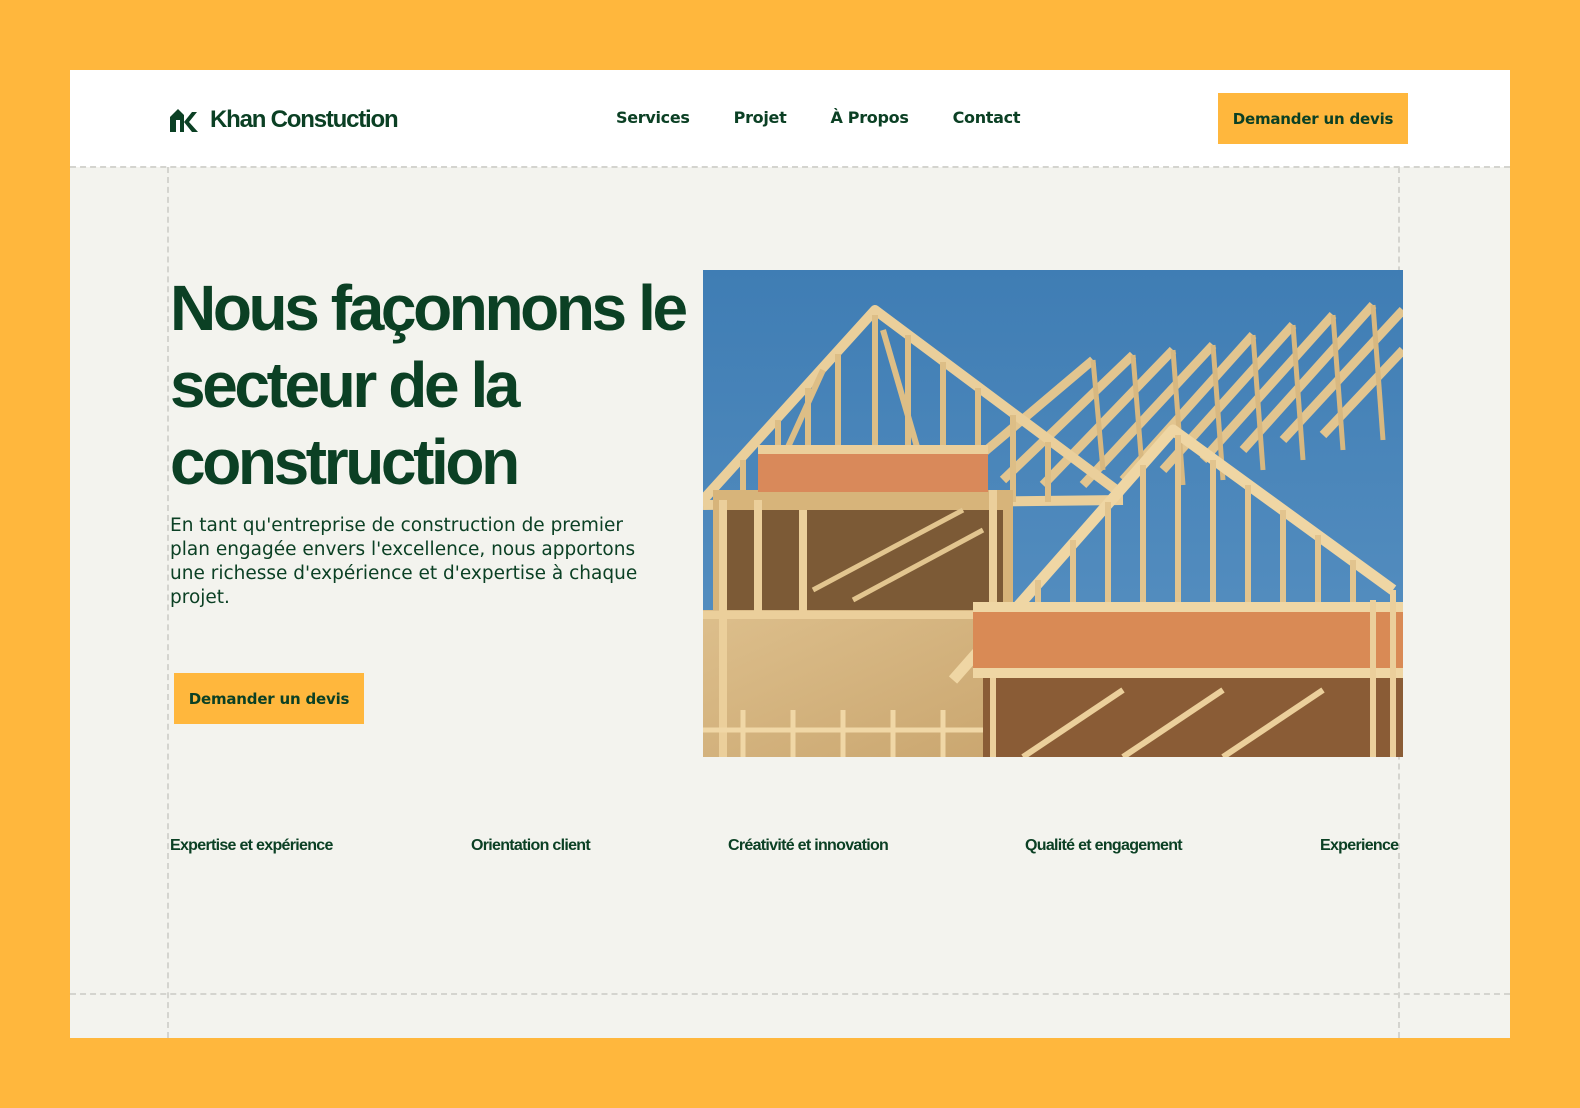  Describe the element at coordinates (790, 167) in the screenshot. I see `divider-top` at that location.